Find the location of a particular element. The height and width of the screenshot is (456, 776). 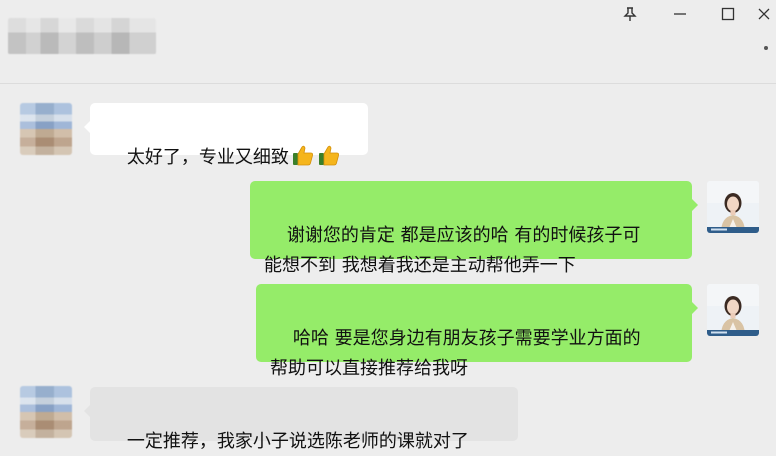

more-icon is located at coordinates (766, 48).